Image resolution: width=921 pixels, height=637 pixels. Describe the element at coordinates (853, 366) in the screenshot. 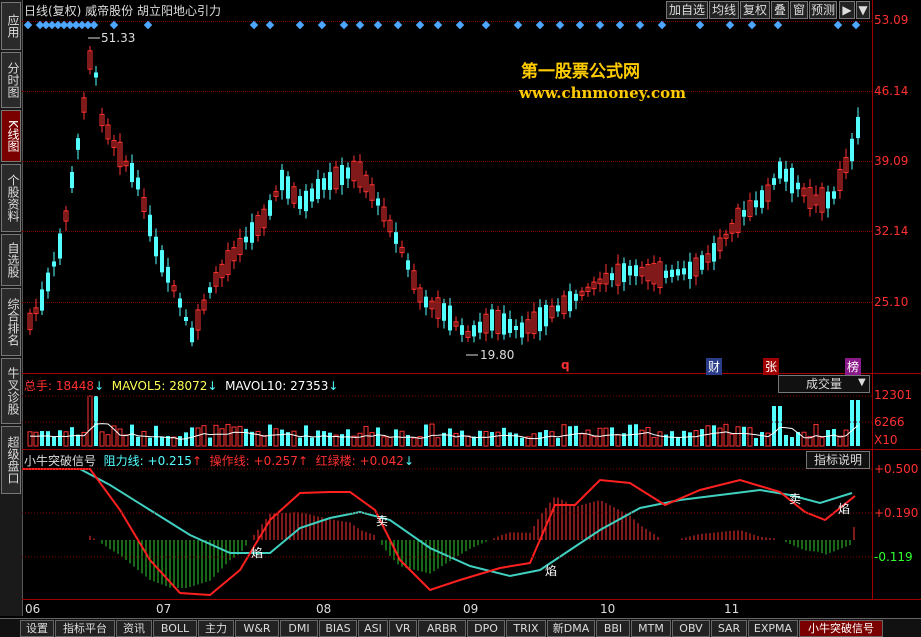

I see `event-marker-board: 榜` at that location.